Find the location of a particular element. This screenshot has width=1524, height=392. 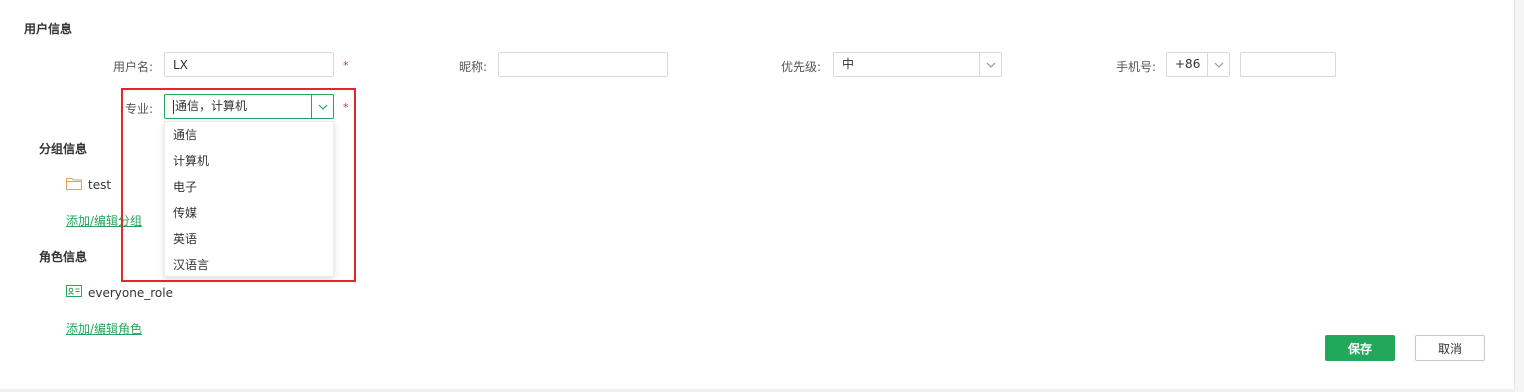

major-select: 通信，计算机 is located at coordinates (249, 106).